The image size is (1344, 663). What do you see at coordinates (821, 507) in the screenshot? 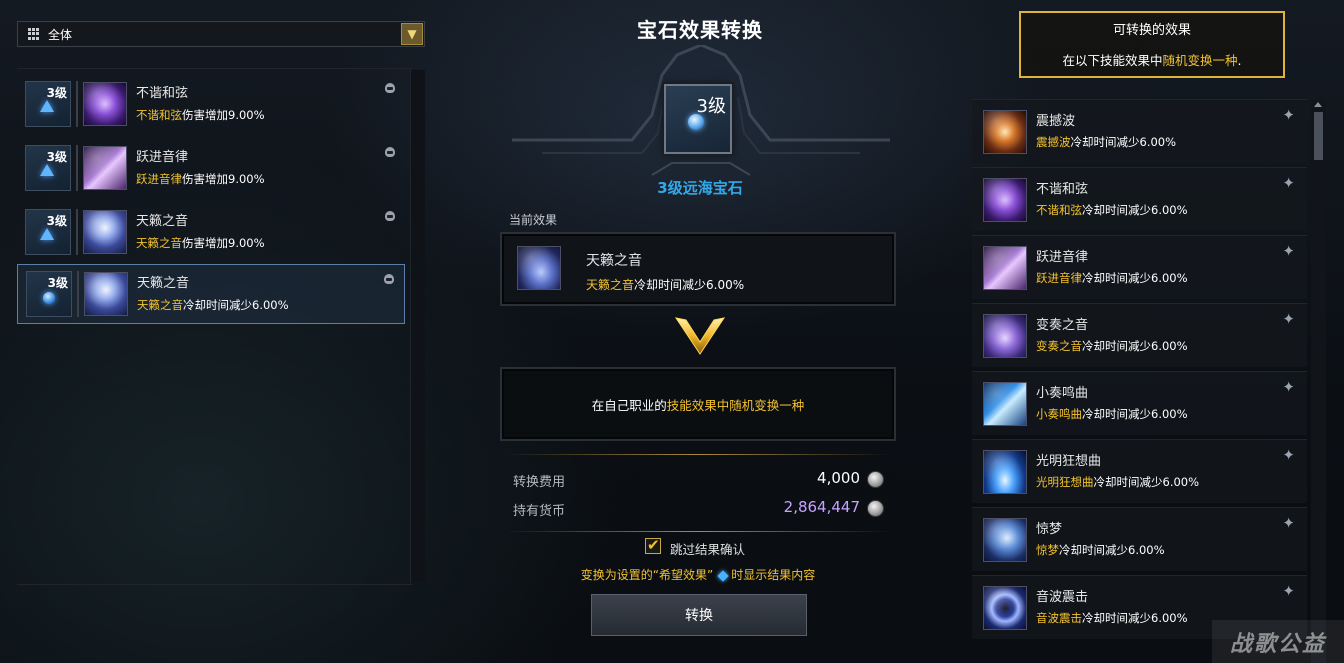
I see `owned-value: 2,864,447` at bounding box center [821, 507].